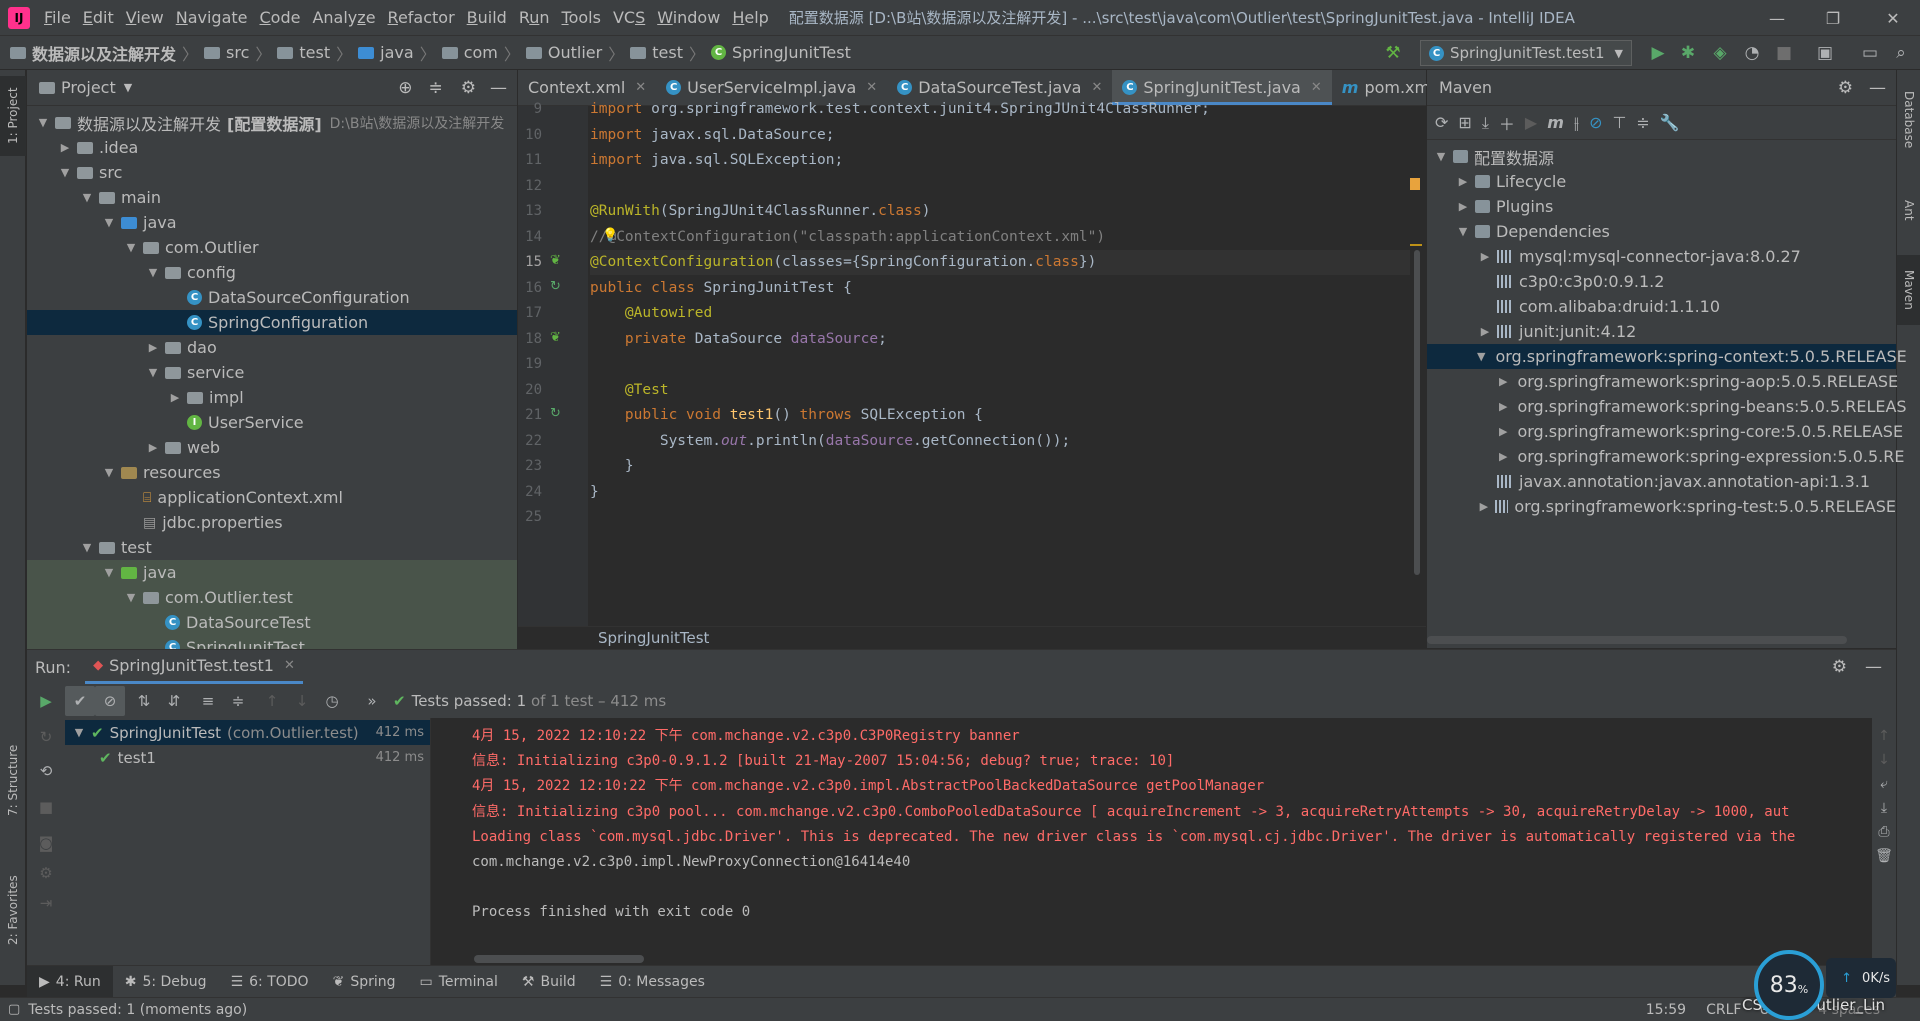 The width and height of the screenshot is (1920, 1021). What do you see at coordinates (144, 701) in the screenshot?
I see `sort-alpha-icon: ⇅` at bounding box center [144, 701].